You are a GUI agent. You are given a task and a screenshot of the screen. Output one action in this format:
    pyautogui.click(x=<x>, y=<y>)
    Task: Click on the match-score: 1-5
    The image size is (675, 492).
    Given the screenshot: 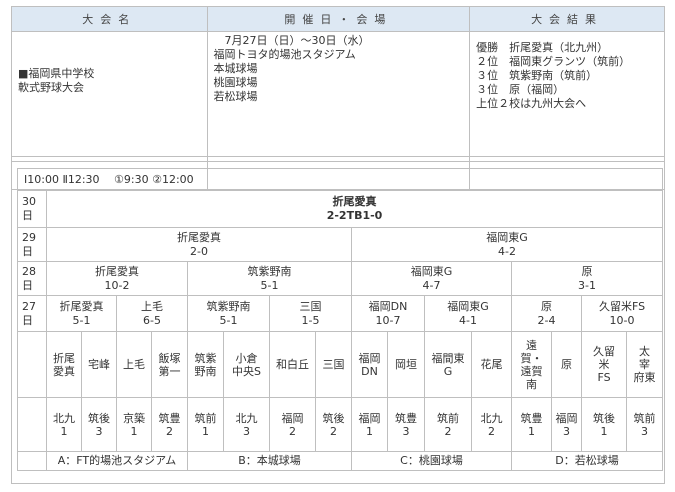 What is the action you would take?
    pyautogui.click(x=310, y=320)
    